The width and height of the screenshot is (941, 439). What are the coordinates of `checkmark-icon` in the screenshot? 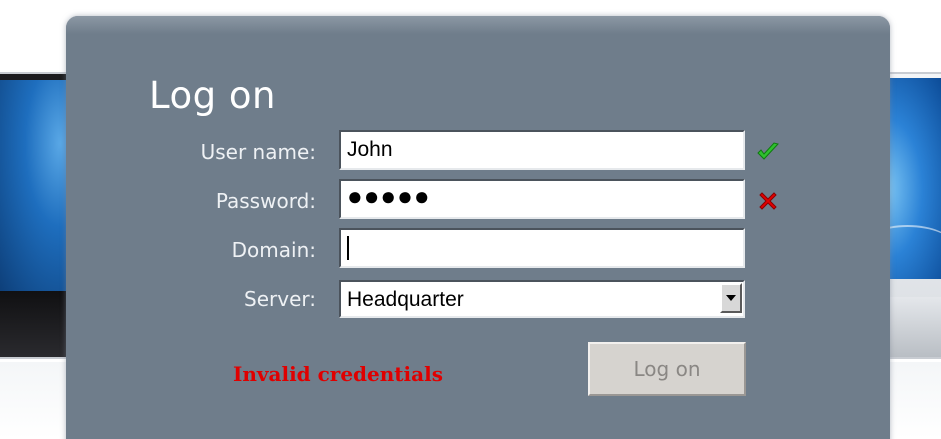 It's located at (768, 151).